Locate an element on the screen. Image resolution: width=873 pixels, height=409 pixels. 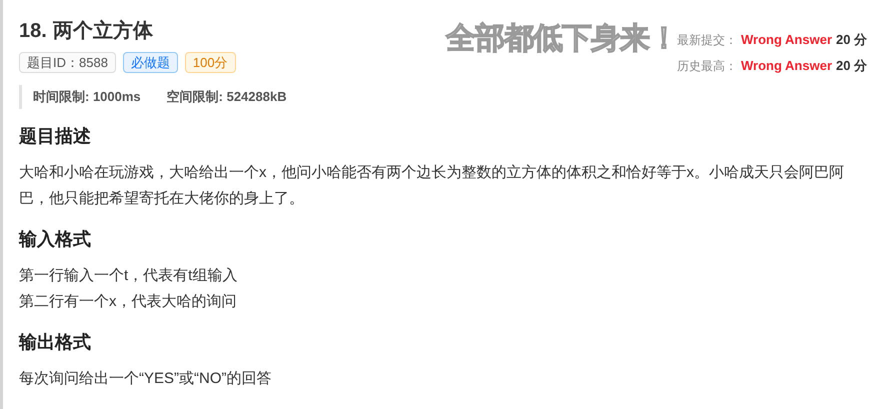
limit-text: 空间限制: 524288kB is located at coordinates (226, 97).